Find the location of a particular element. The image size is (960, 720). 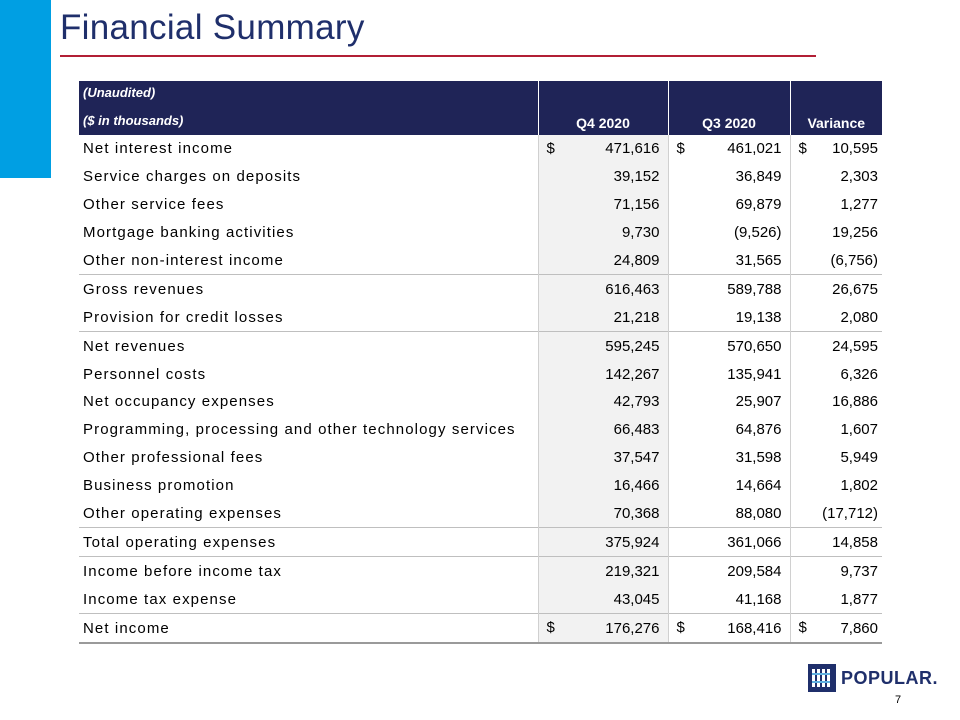

variance-value: 19,256 is located at coordinates (855, 233).